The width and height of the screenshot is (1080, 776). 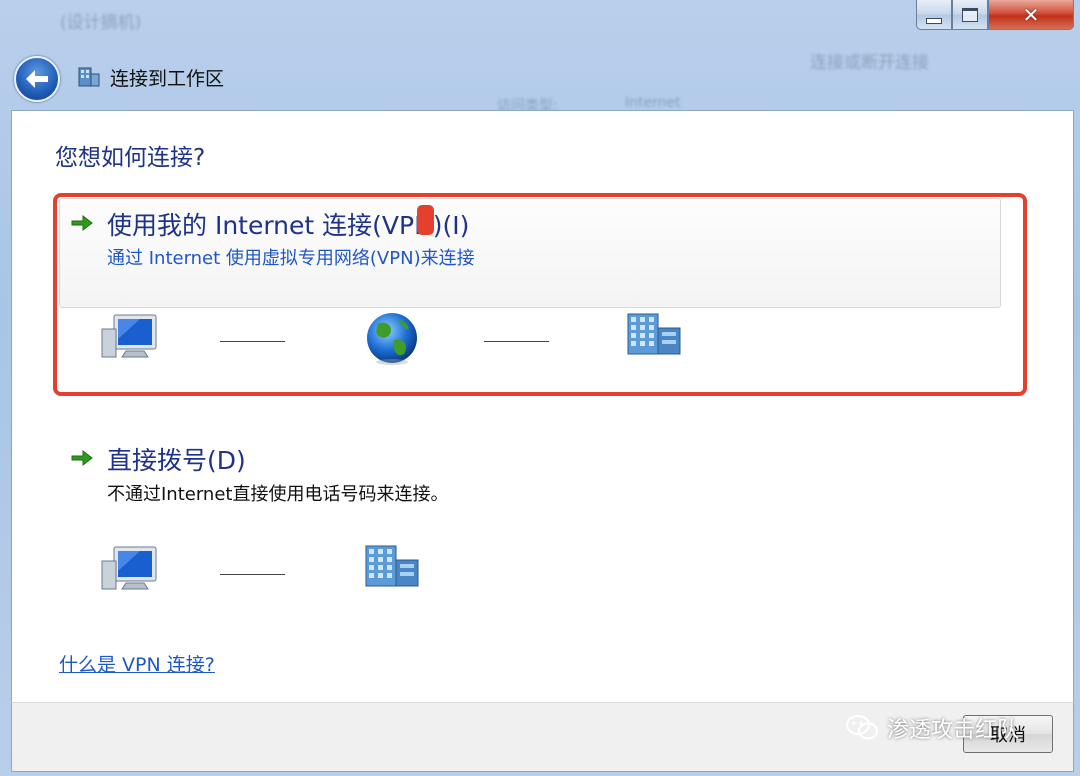 I want to click on caption-buttons: ✕, so click(x=995, y=15).